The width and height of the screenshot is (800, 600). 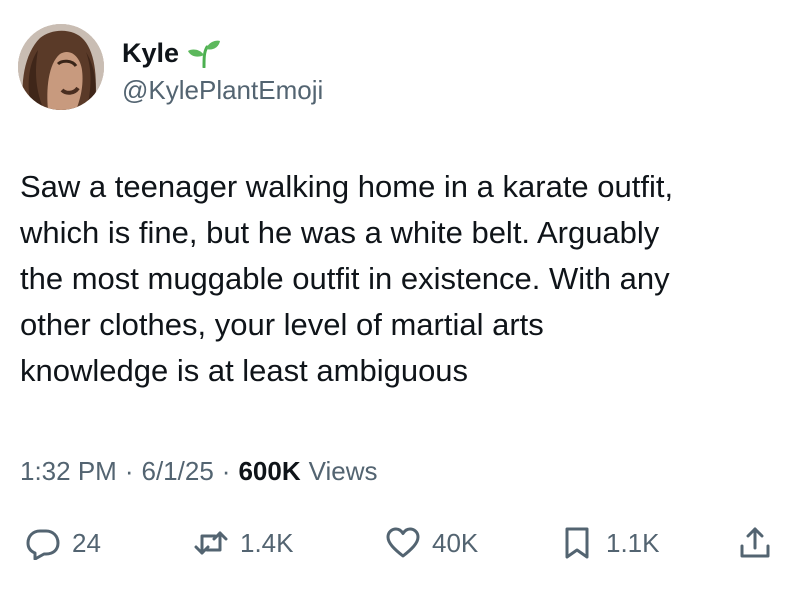 I want to click on author-handle: @KylePlantEmoji, so click(x=222, y=90).